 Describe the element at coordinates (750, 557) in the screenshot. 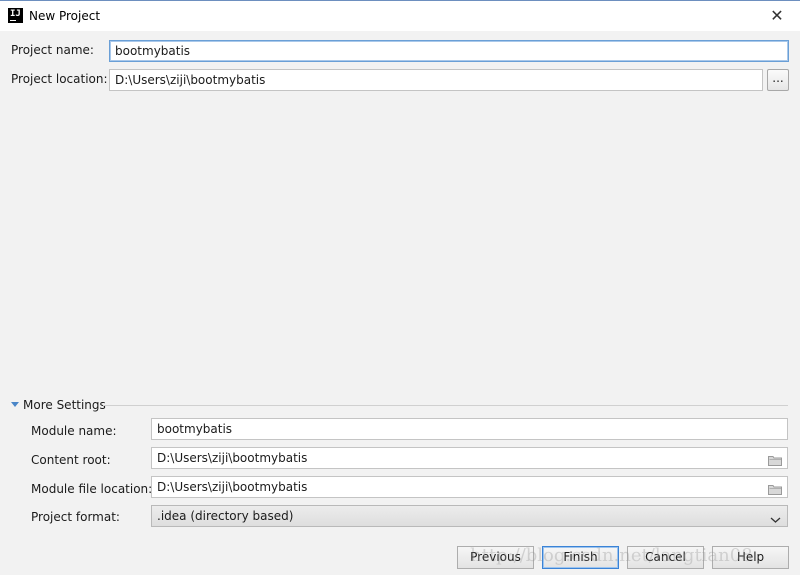

I see `help-button: Help` at that location.